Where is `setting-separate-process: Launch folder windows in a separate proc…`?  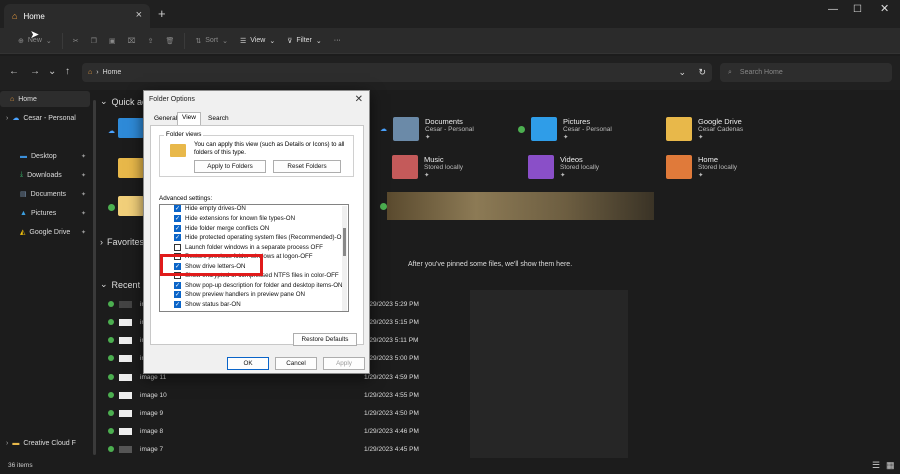
setting-separate-process: Launch folder windows in a separate proc… is located at coordinates (248, 247).